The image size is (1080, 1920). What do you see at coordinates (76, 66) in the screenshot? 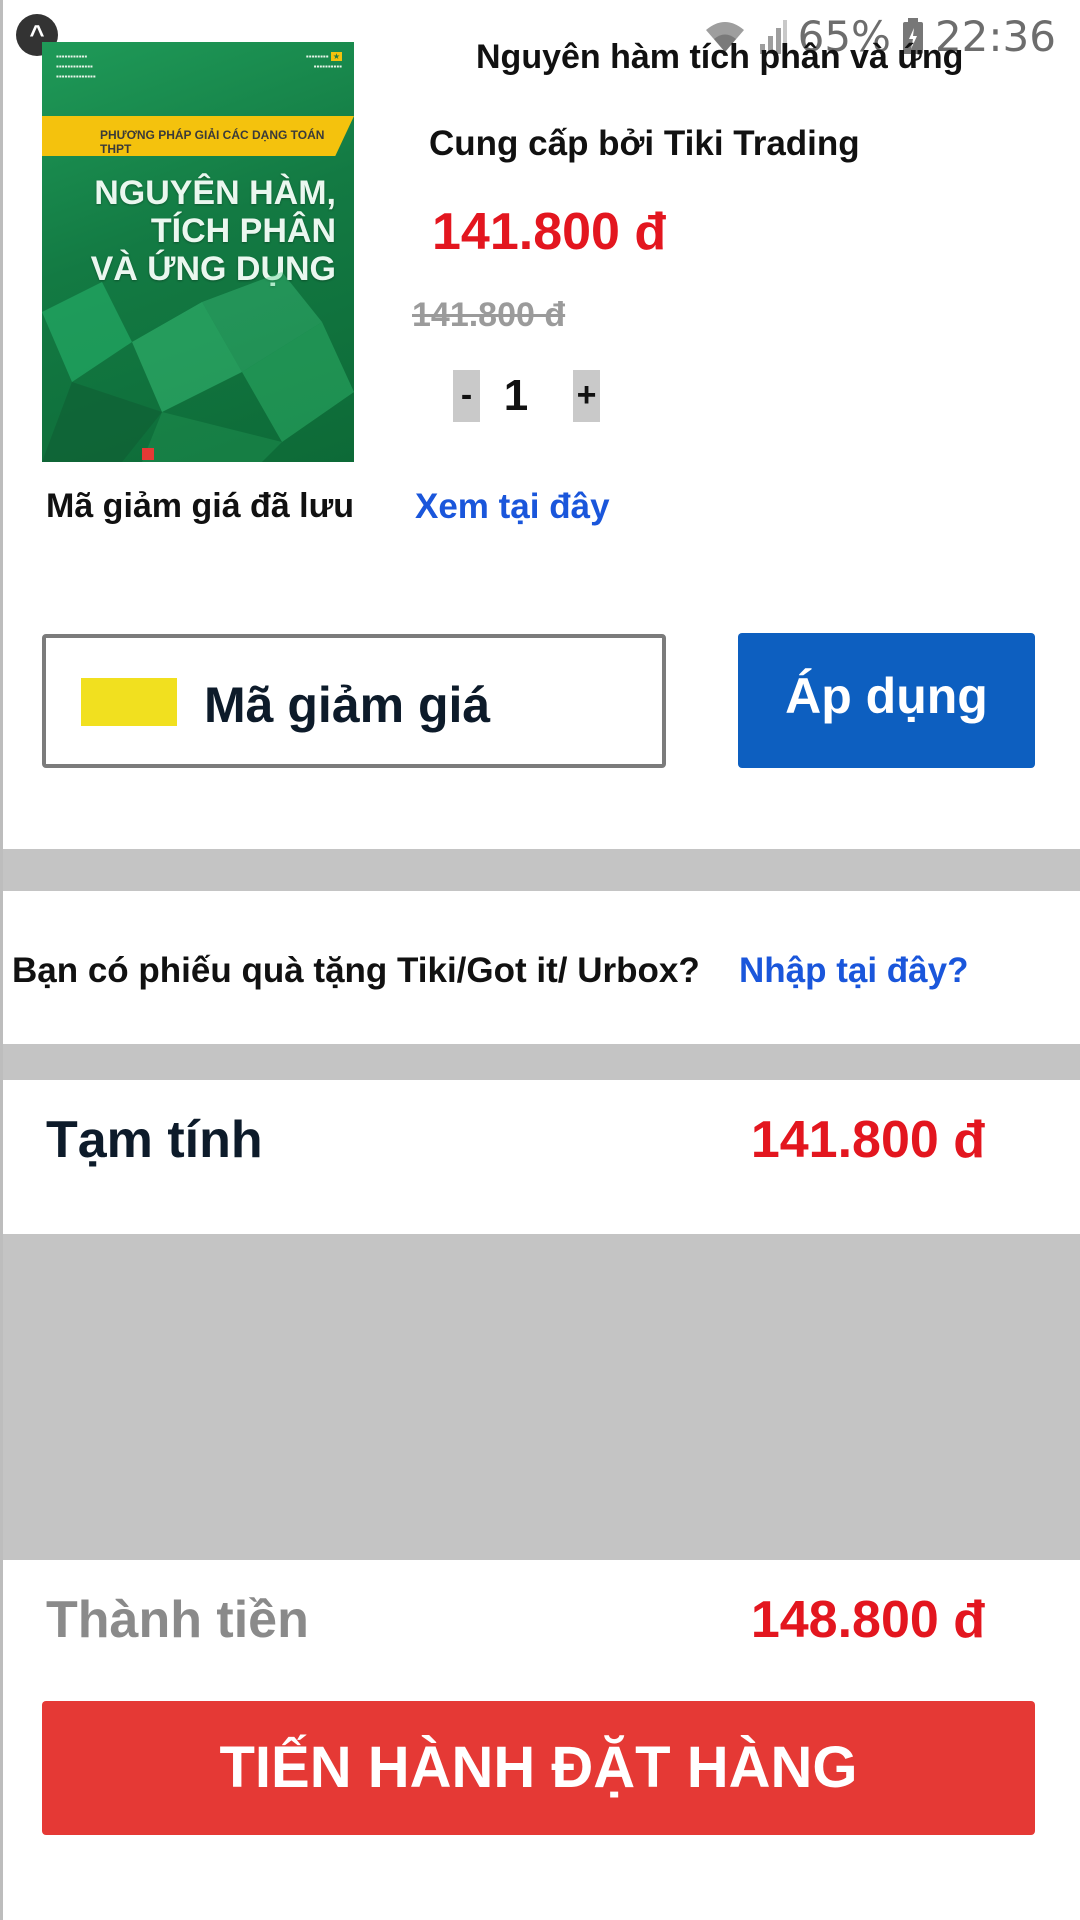
I see `cover-top-text: ▪▪▪▪▪▪▪▪▪▪▪ ▪▪▪▪▪▪▪▪▪▪▪▪▪ ▪▪▪▪▪▪▪▪▪▪▪▪▪▪` at bounding box center [76, 66].